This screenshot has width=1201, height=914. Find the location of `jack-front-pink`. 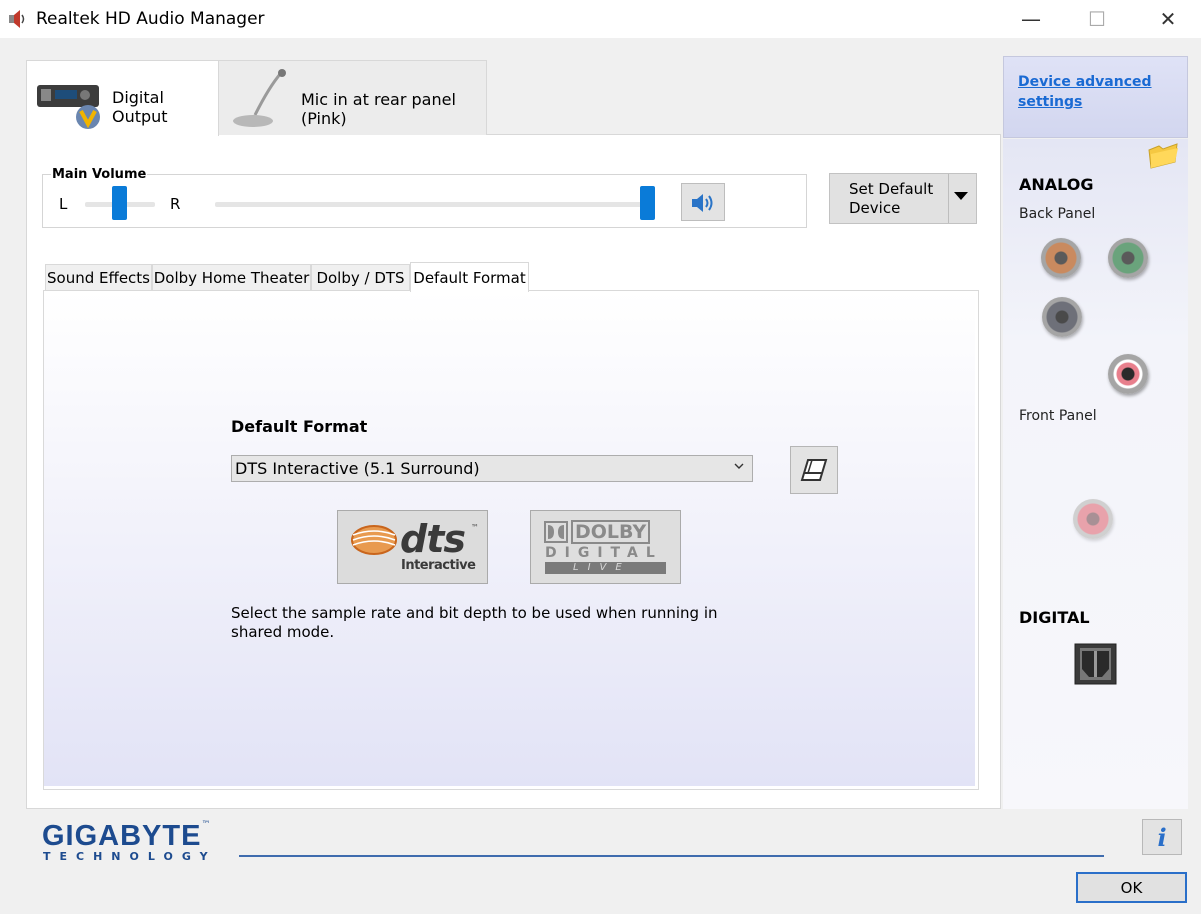

jack-front-pink is located at coordinates (1093, 519).